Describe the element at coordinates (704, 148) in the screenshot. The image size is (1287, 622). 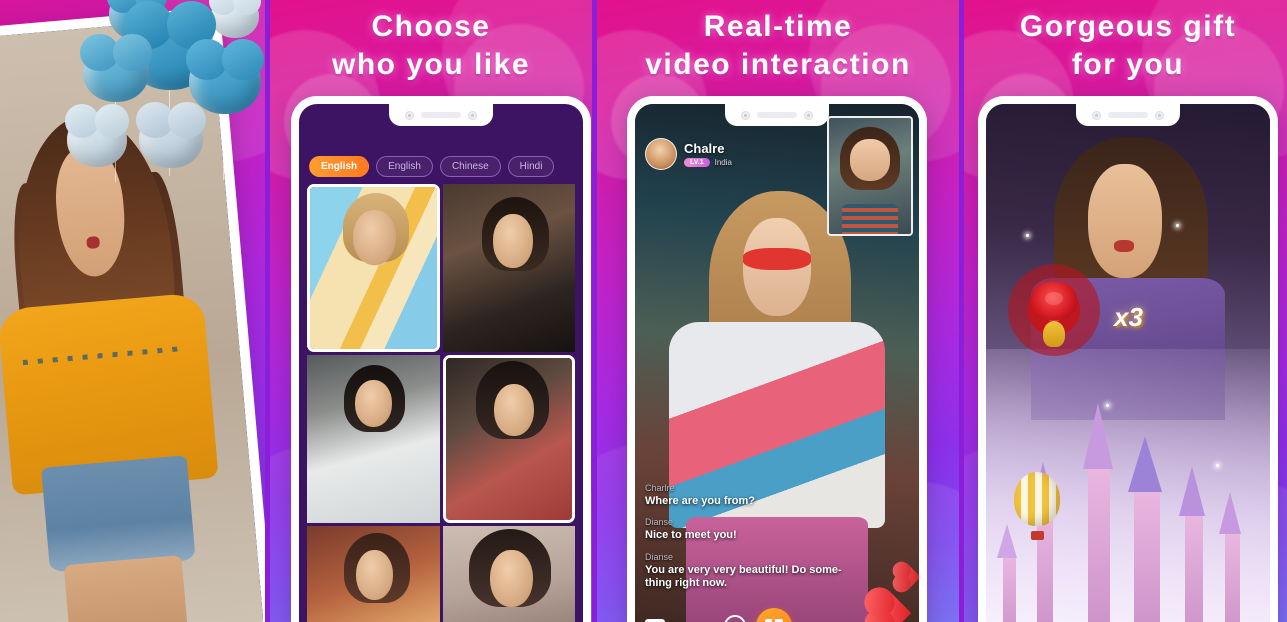
I see `broadcaster-name: Chalre` at that location.